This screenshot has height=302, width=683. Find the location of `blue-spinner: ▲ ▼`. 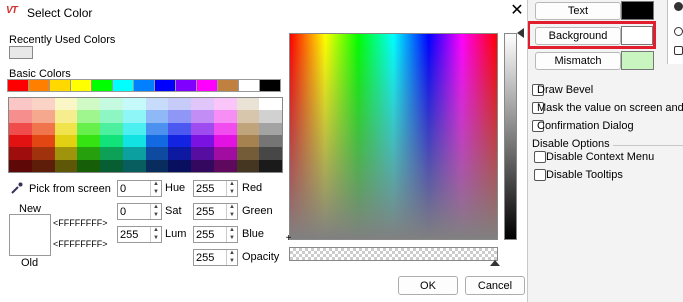

blue-spinner: ▲ ▼ is located at coordinates (231, 234).